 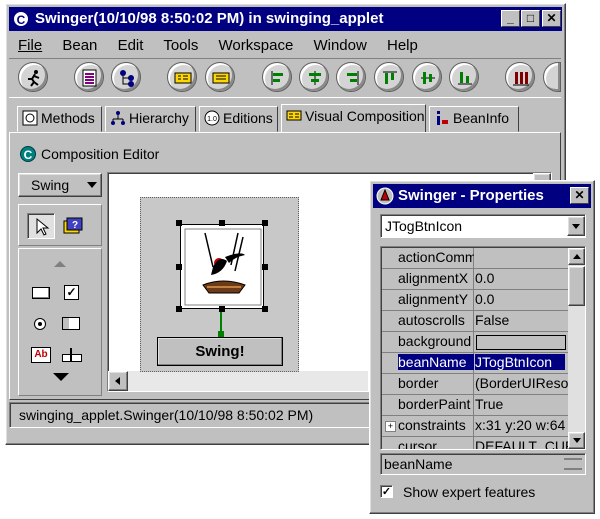 I want to click on dropdown-button, so click(x=576, y=226).